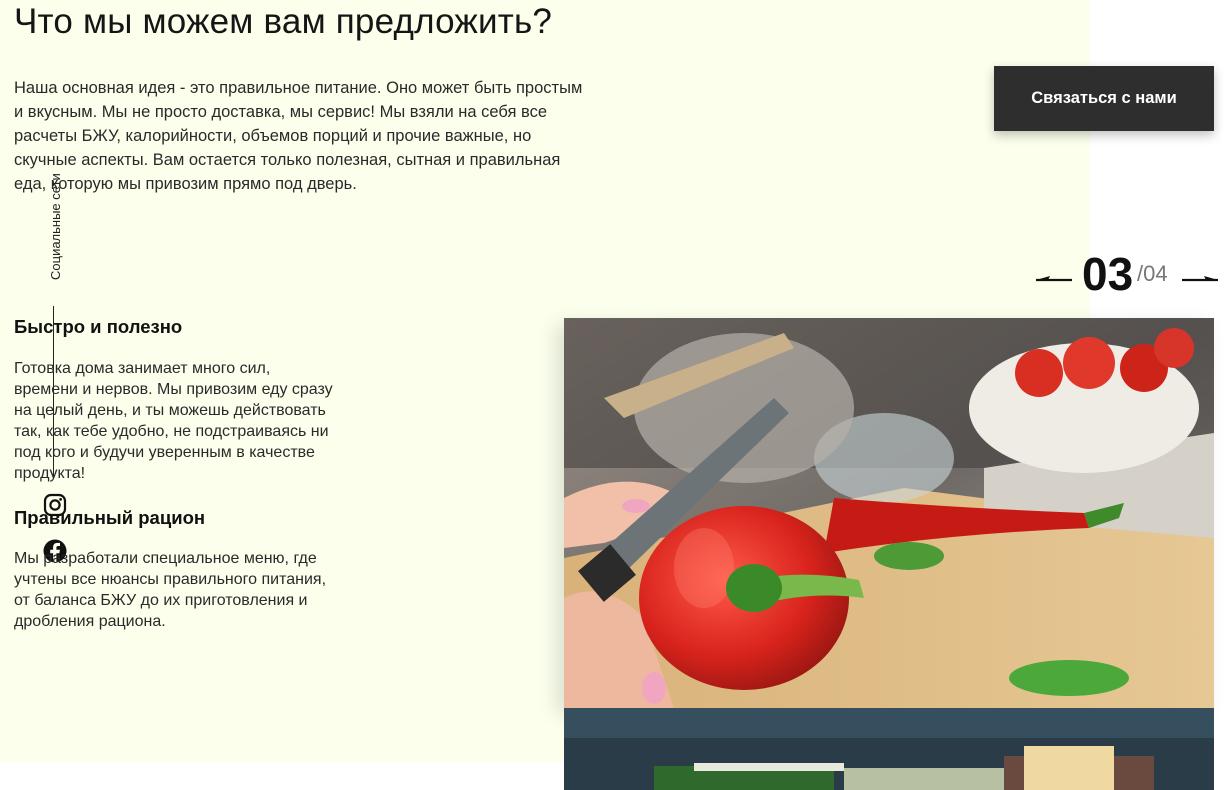  I want to click on slider-current-number: 03, so click(1108, 274).